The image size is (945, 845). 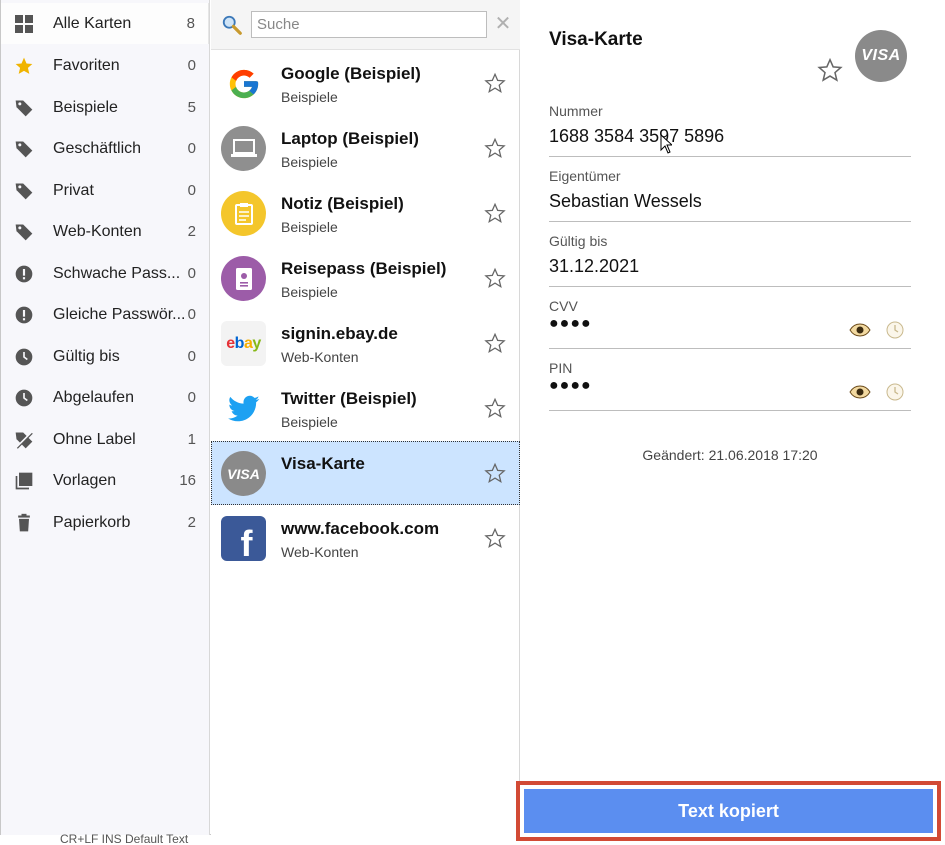 I want to click on field-pin: PIN ●●●●, so click(x=730, y=385).